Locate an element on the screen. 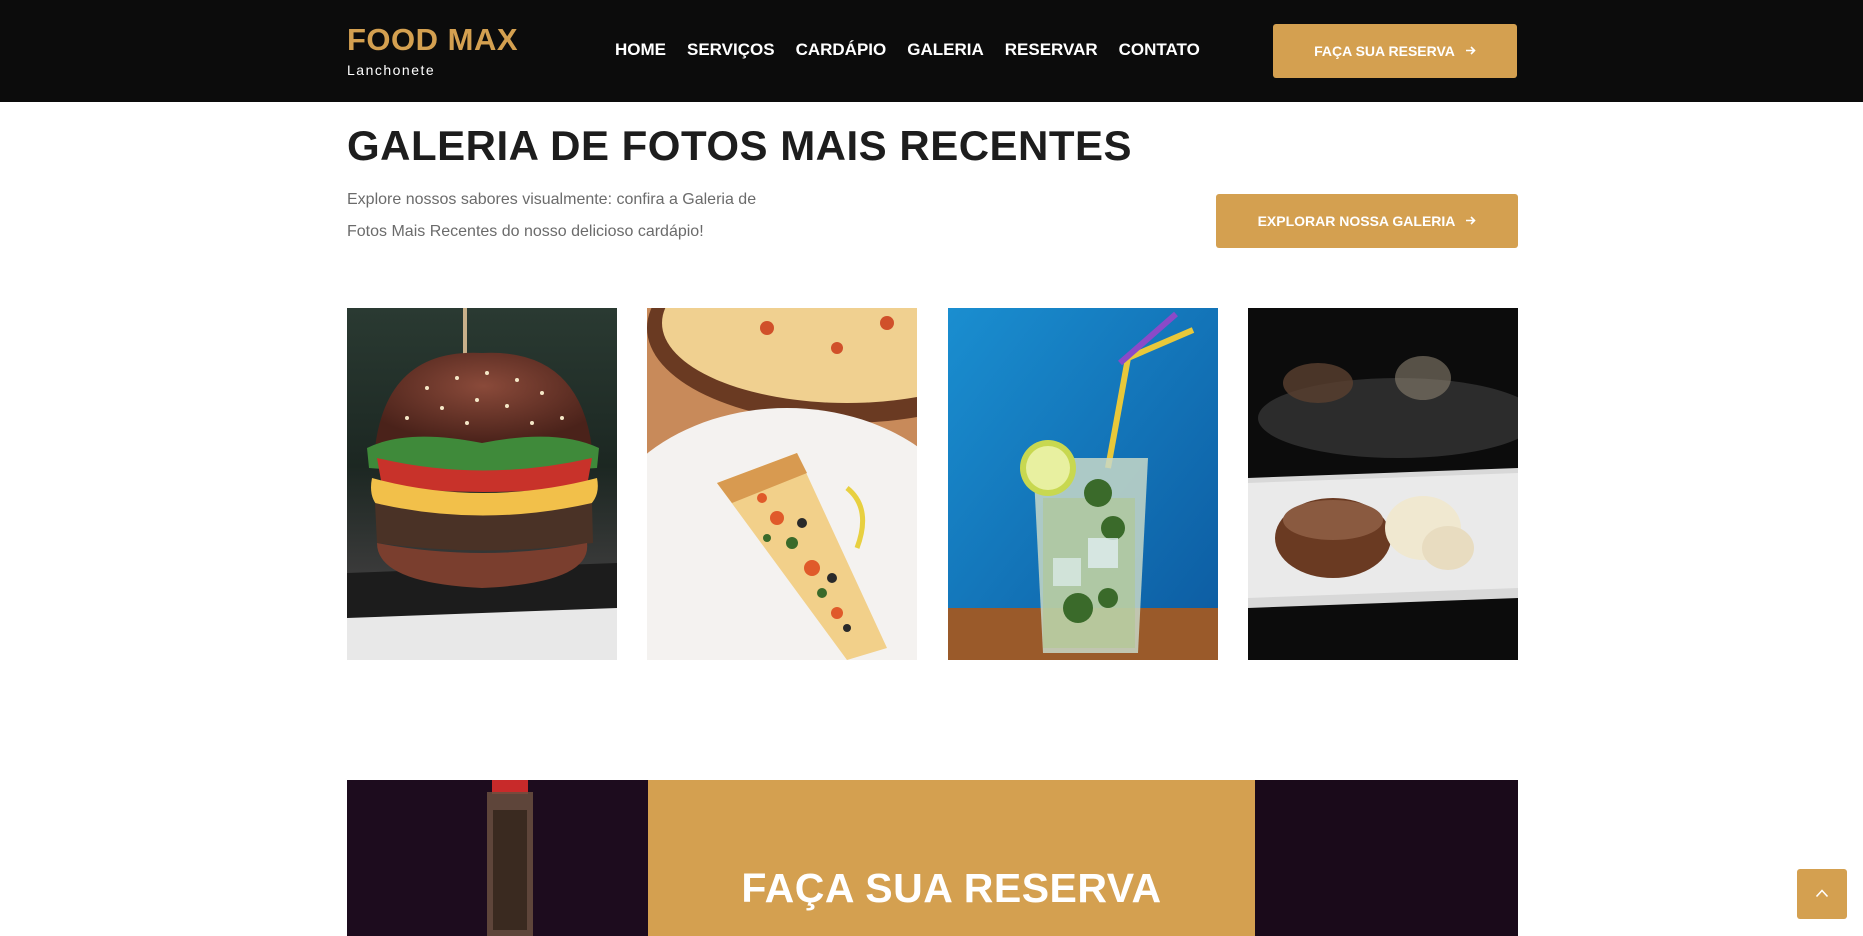  reservation-image-left is located at coordinates (497, 858).